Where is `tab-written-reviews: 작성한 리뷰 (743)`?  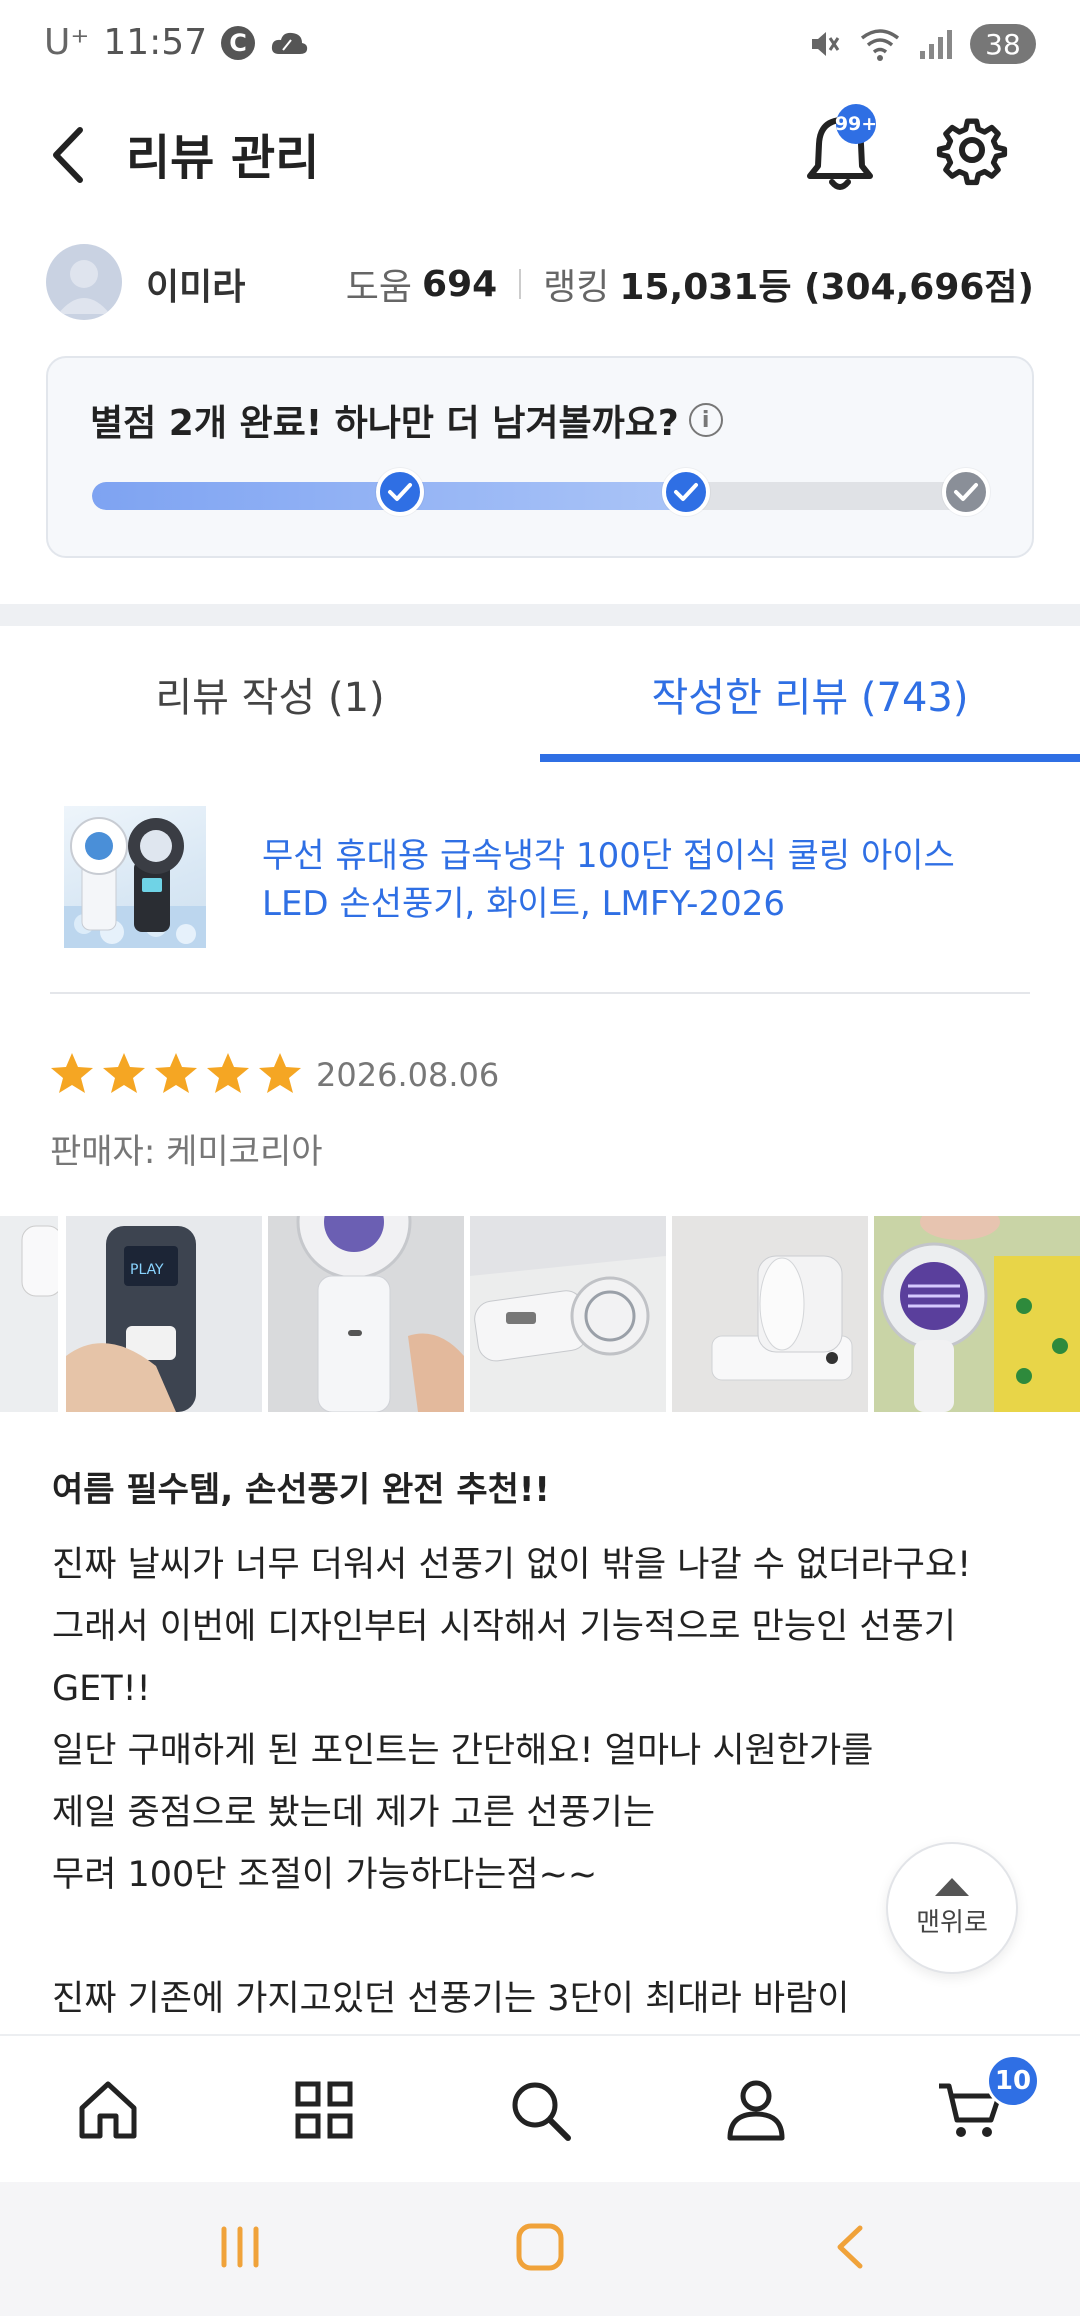 tab-written-reviews: 작성한 리뷰 (743) is located at coordinates (810, 694).